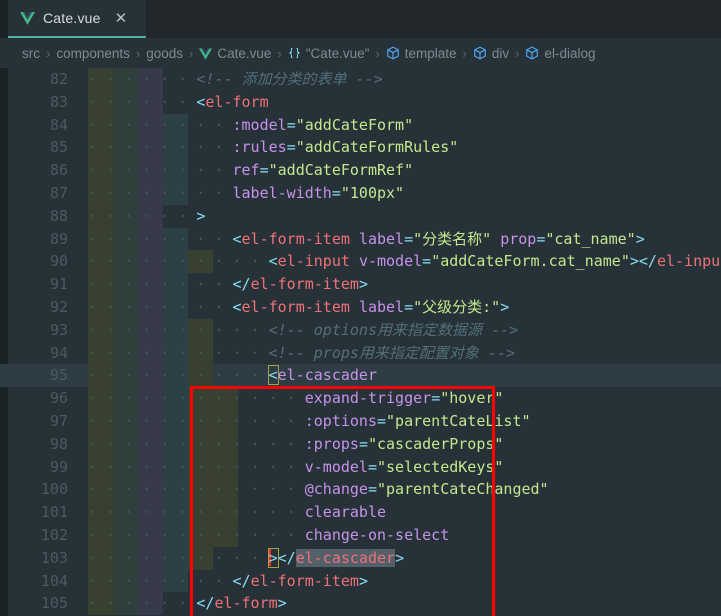 The height and width of the screenshot is (616, 721). Describe the element at coordinates (58, 147) in the screenshot. I see `line-number: 85` at that location.